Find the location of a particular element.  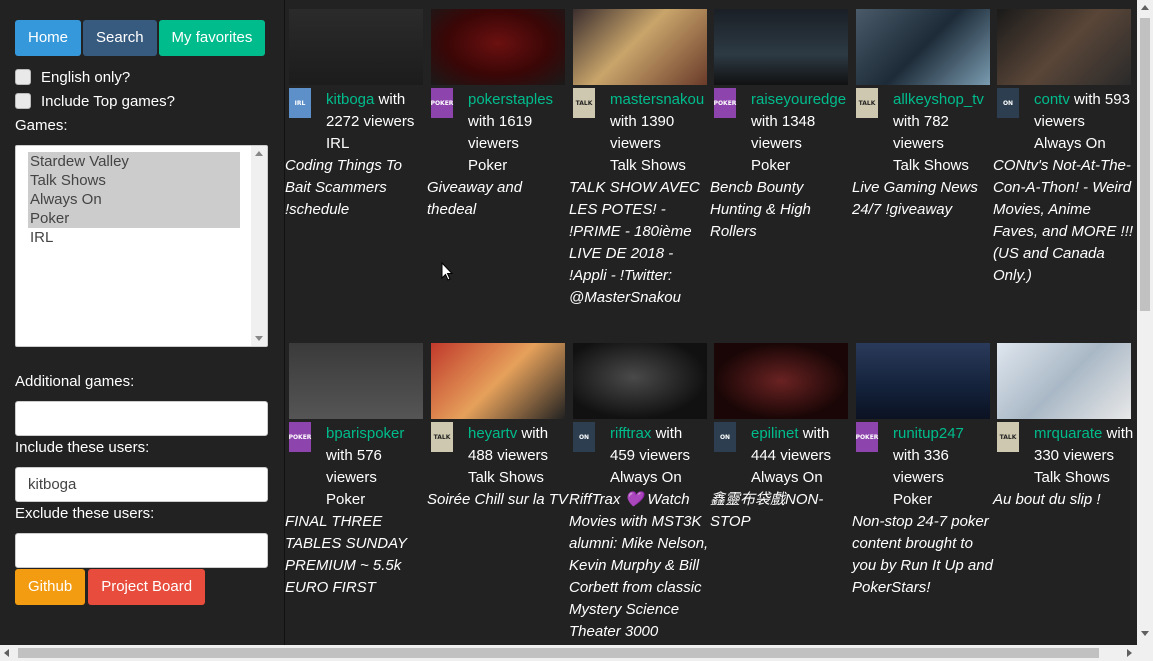

project-board-button: Project Board is located at coordinates (147, 587).